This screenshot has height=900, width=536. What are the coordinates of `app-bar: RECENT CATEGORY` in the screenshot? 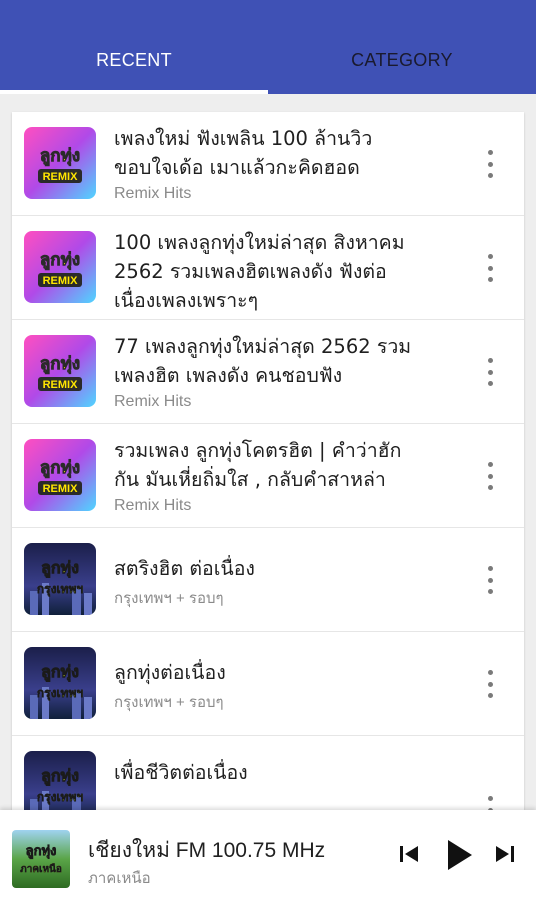 It's located at (268, 47).